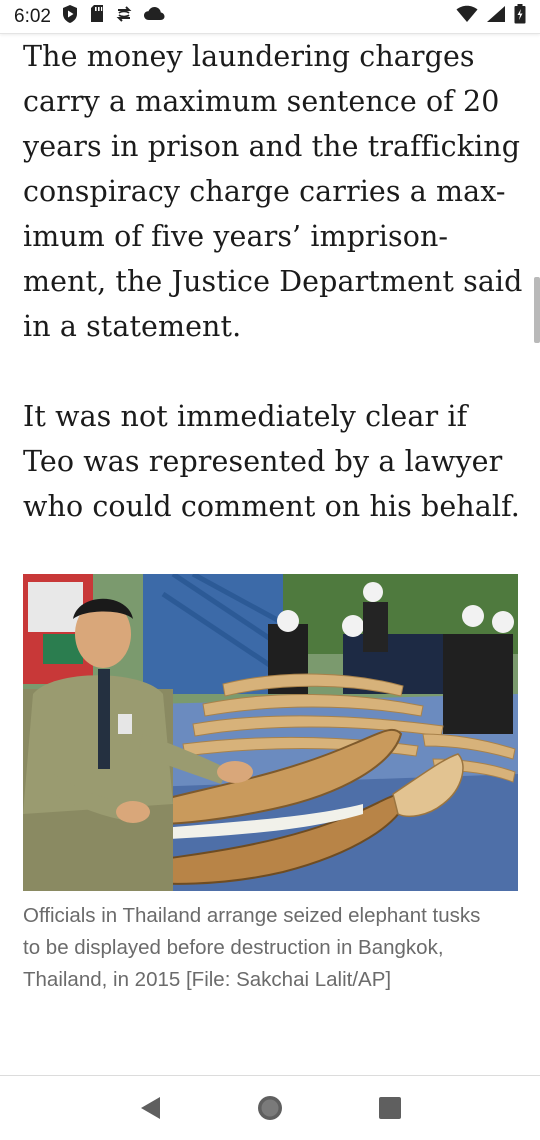  Describe the element at coordinates (32, 16) in the screenshot. I see `status-time: 6:02` at that location.